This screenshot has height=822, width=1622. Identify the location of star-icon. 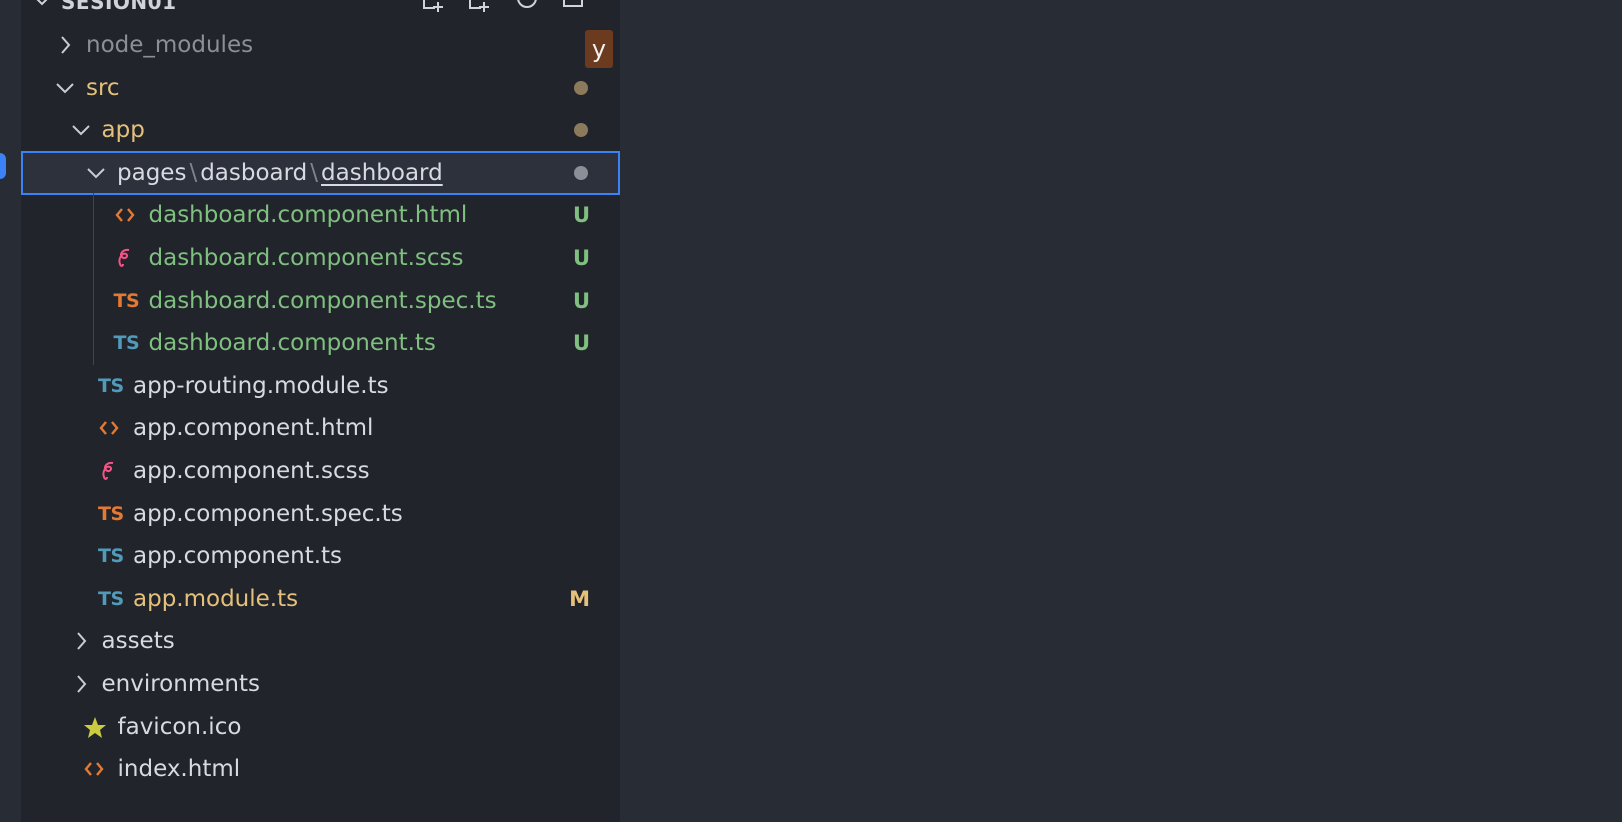
(96, 727).